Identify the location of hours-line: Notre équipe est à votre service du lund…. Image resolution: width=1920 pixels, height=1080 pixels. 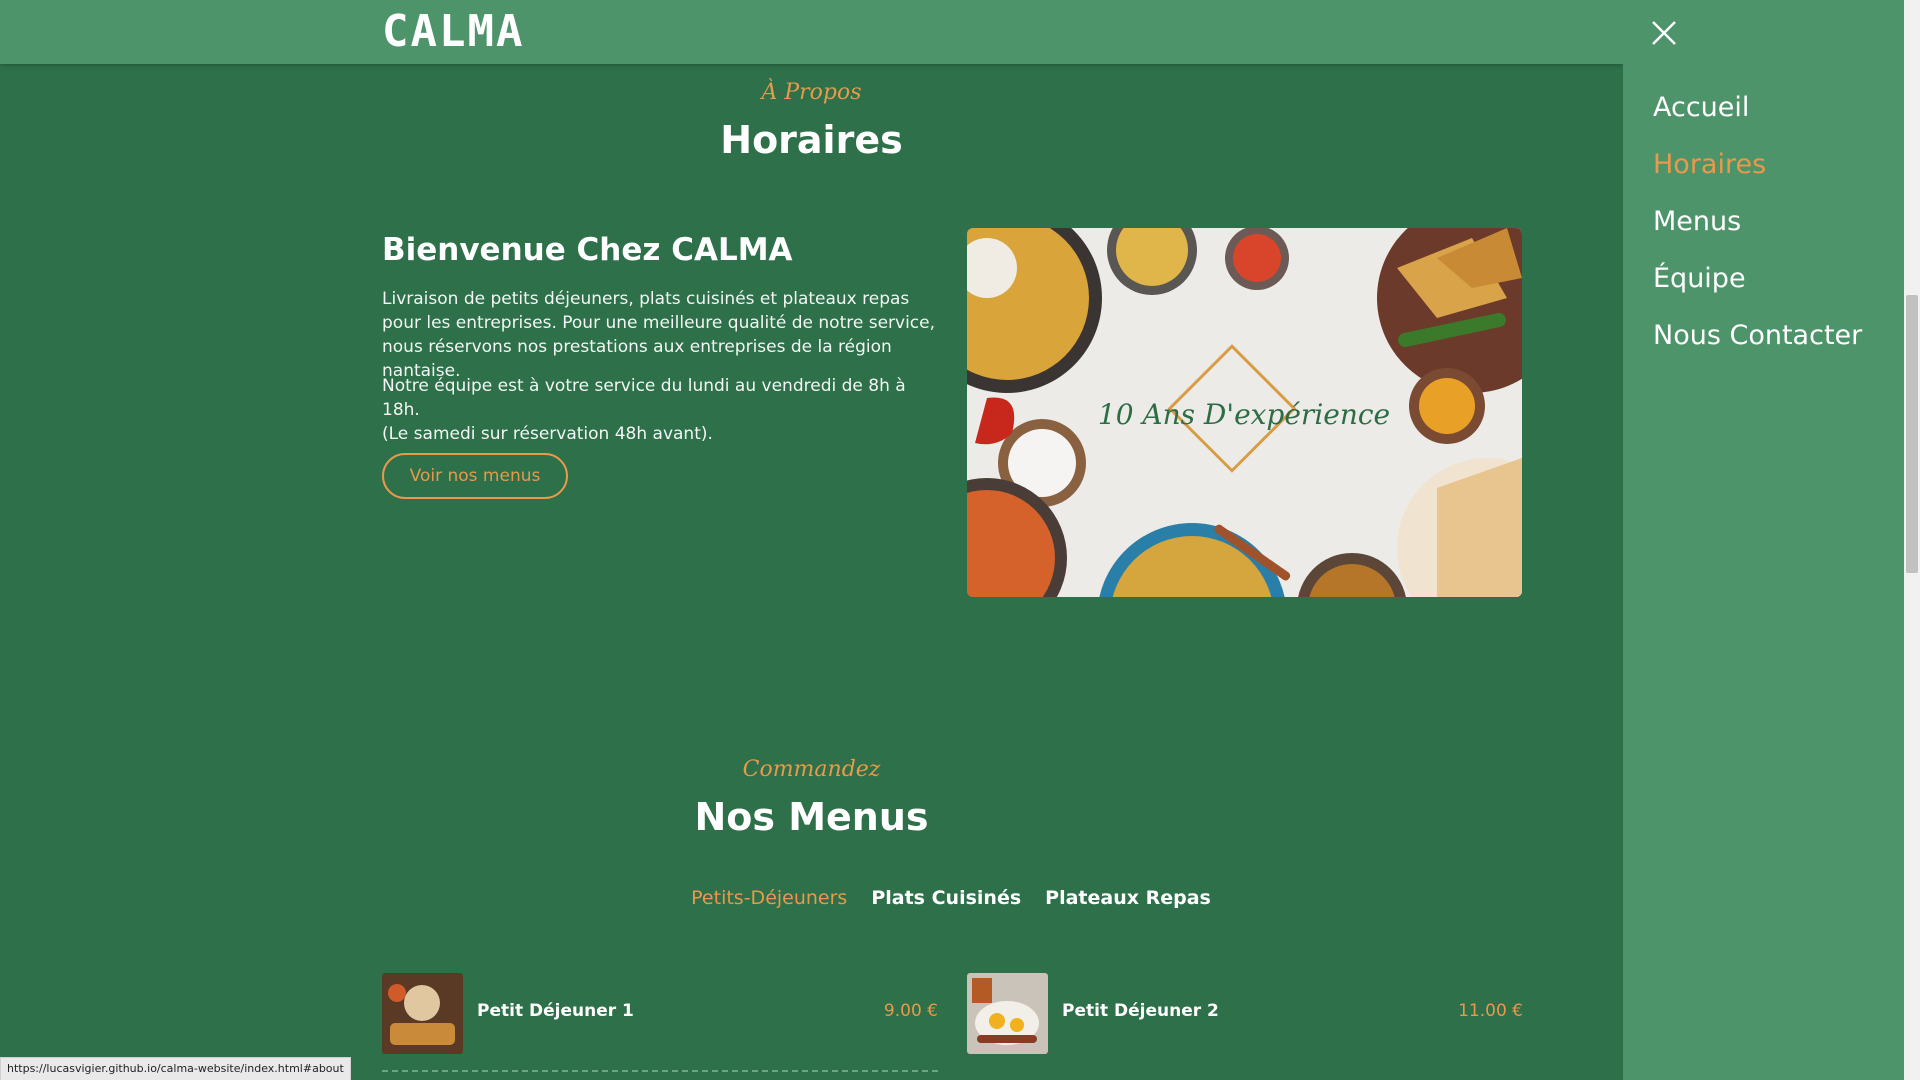
(644, 398).